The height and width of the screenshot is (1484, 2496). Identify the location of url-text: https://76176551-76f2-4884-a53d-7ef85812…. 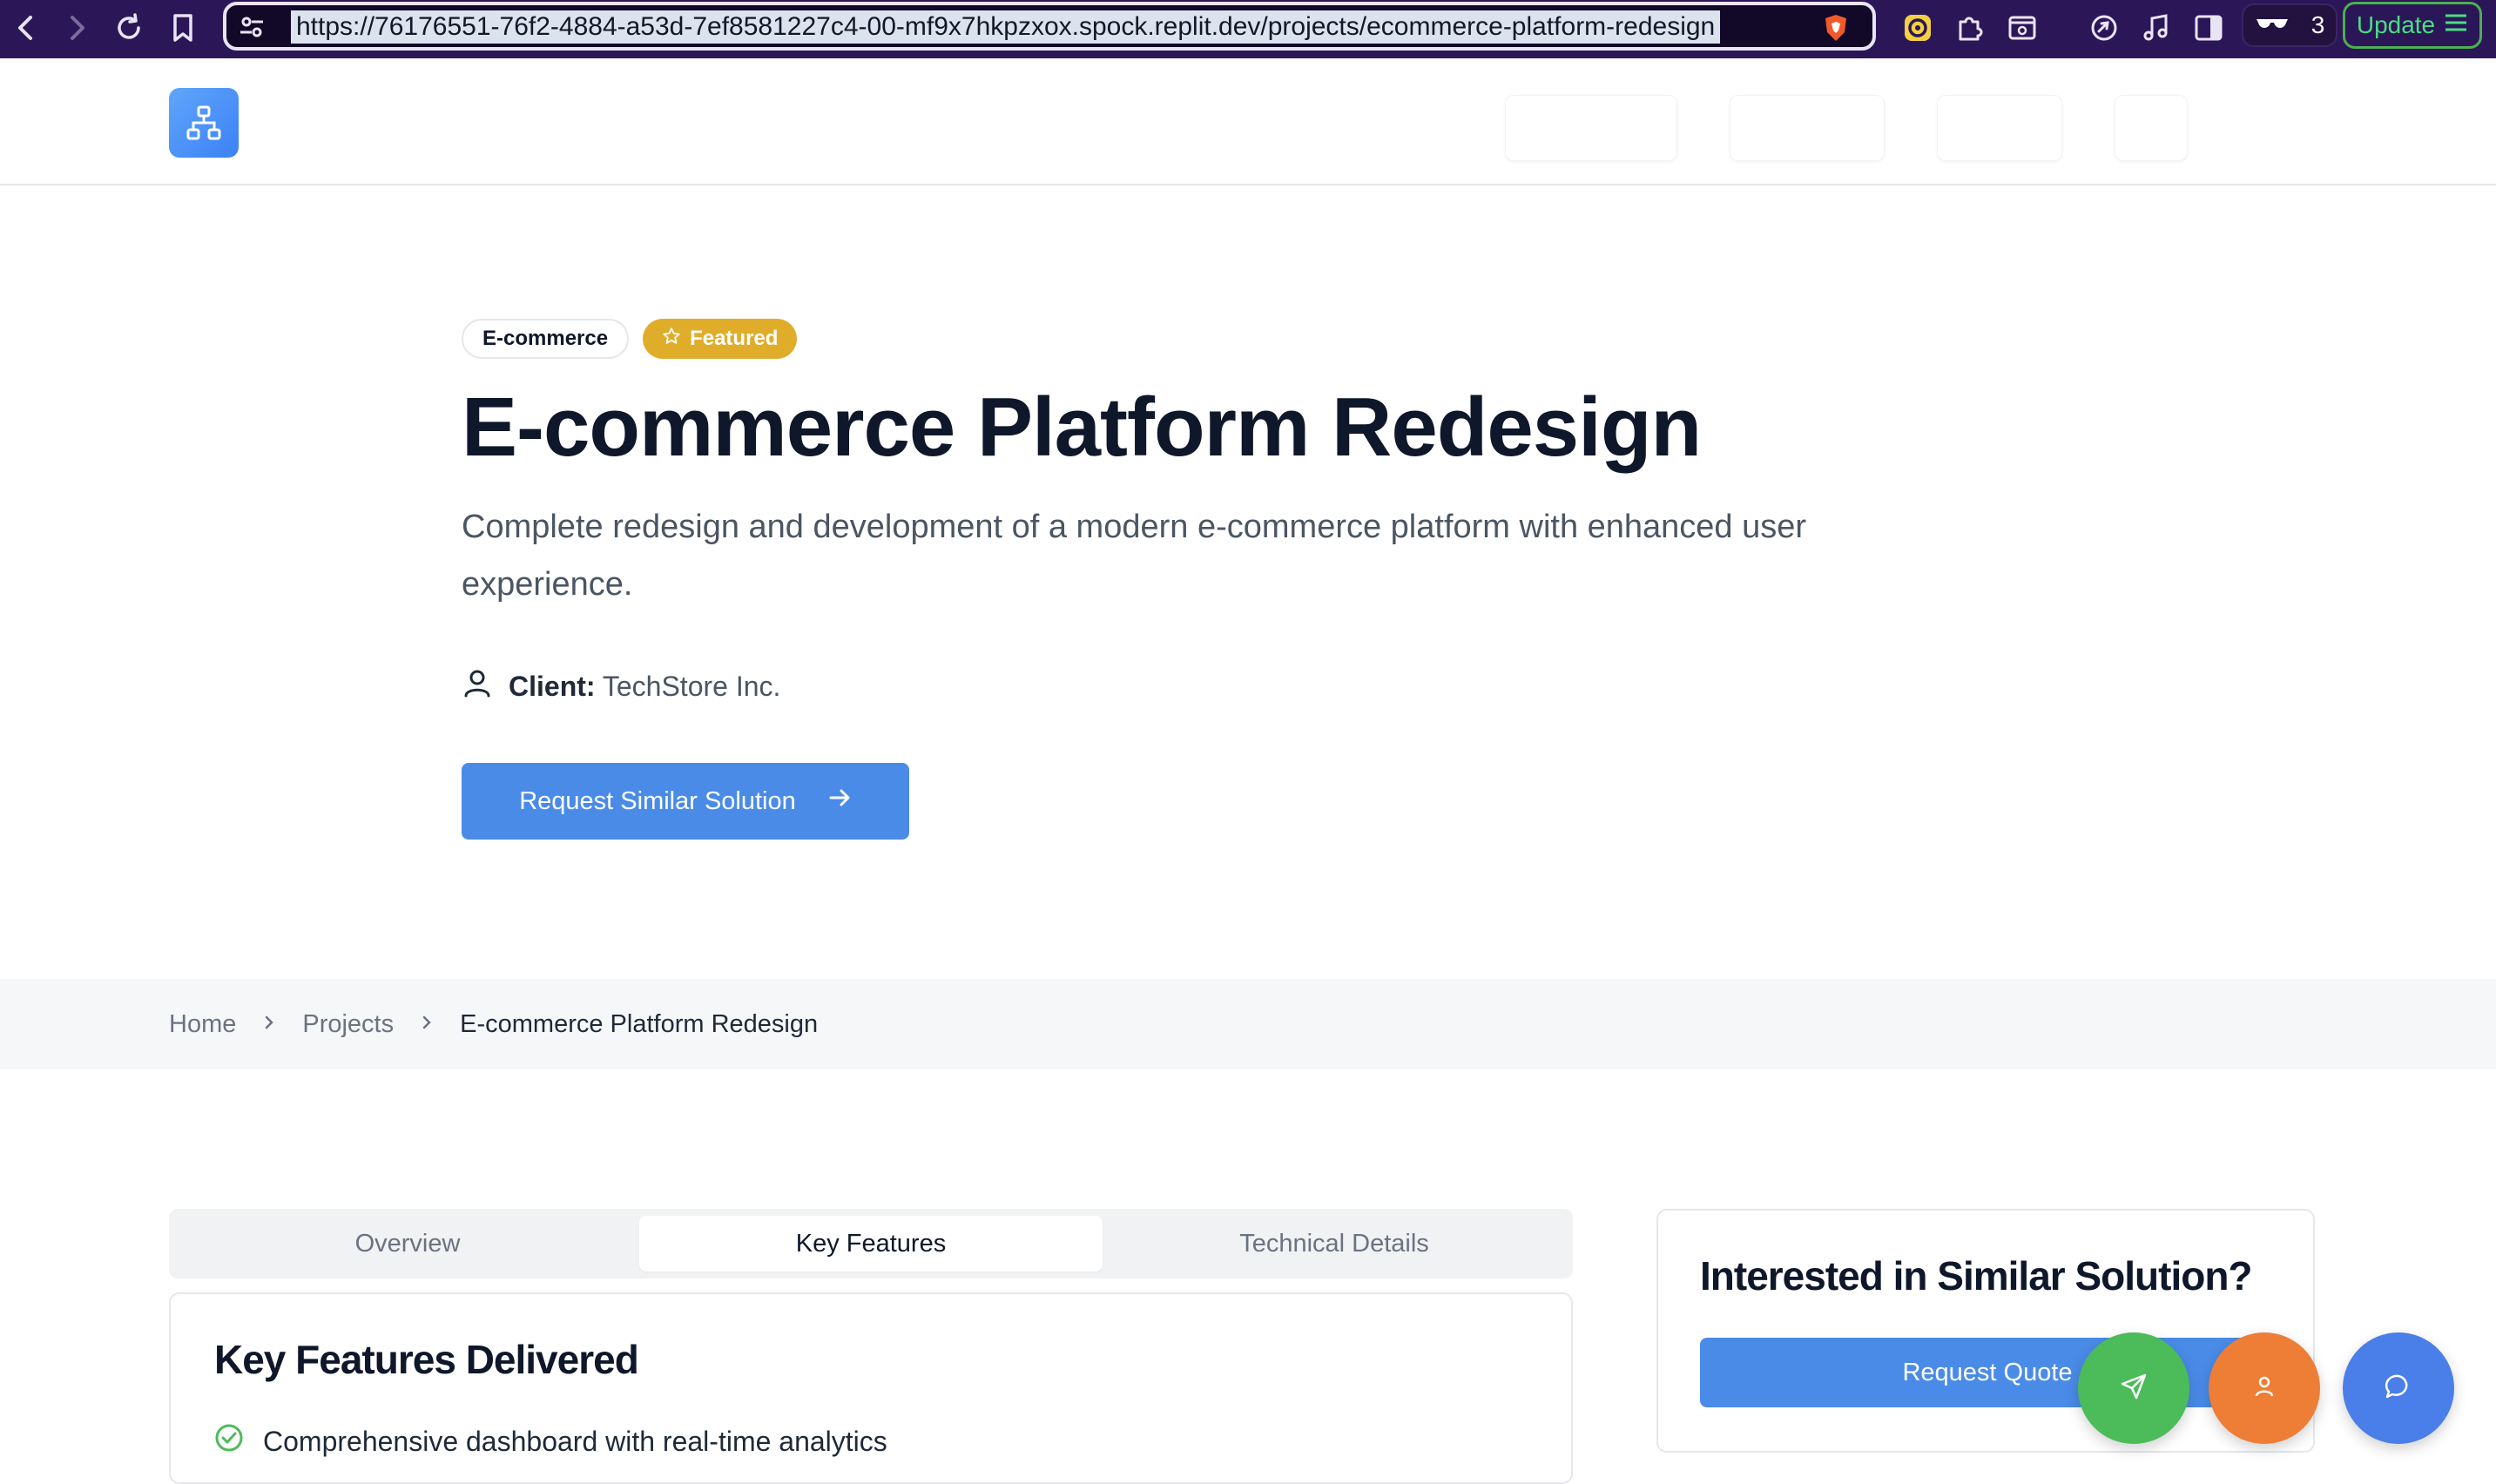
(1006, 27).